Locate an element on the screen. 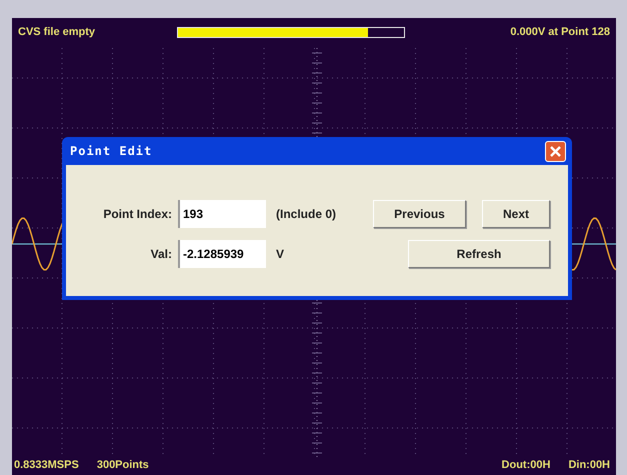 The height and width of the screenshot is (475, 627). field-label: Val: is located at coordinates (161, 254).